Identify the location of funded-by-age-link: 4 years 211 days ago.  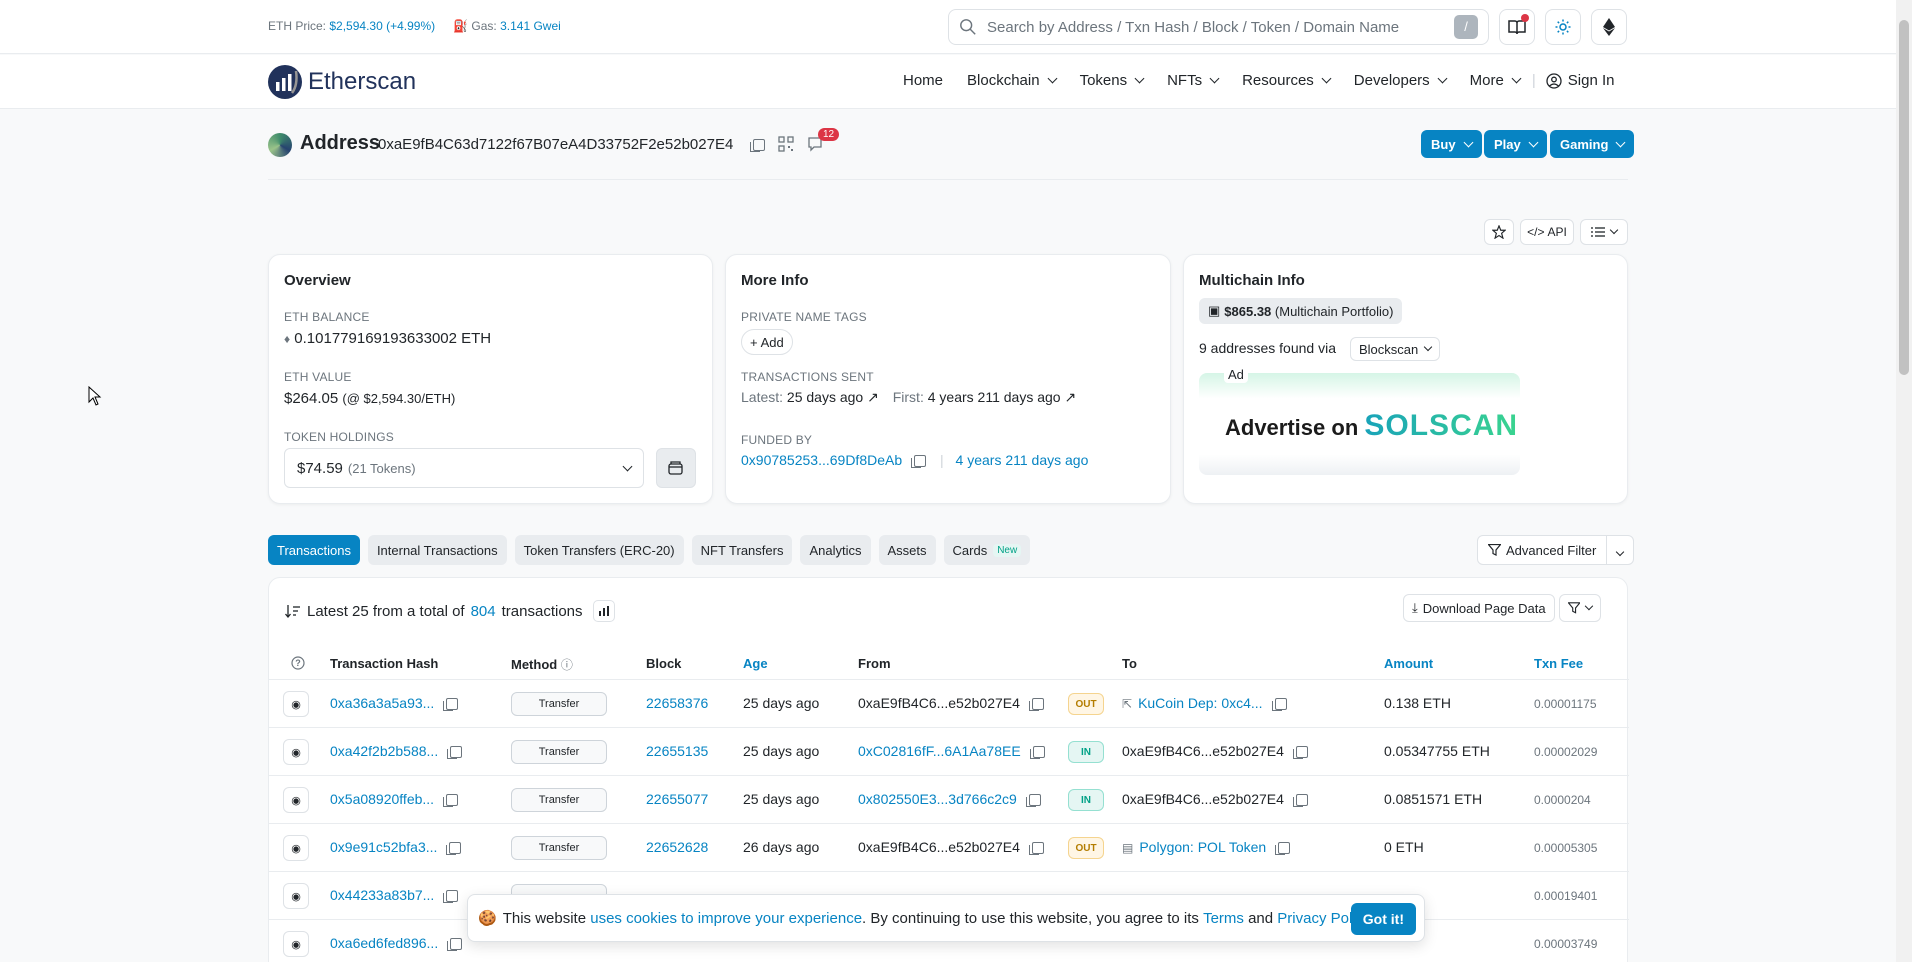
(1022, 460).